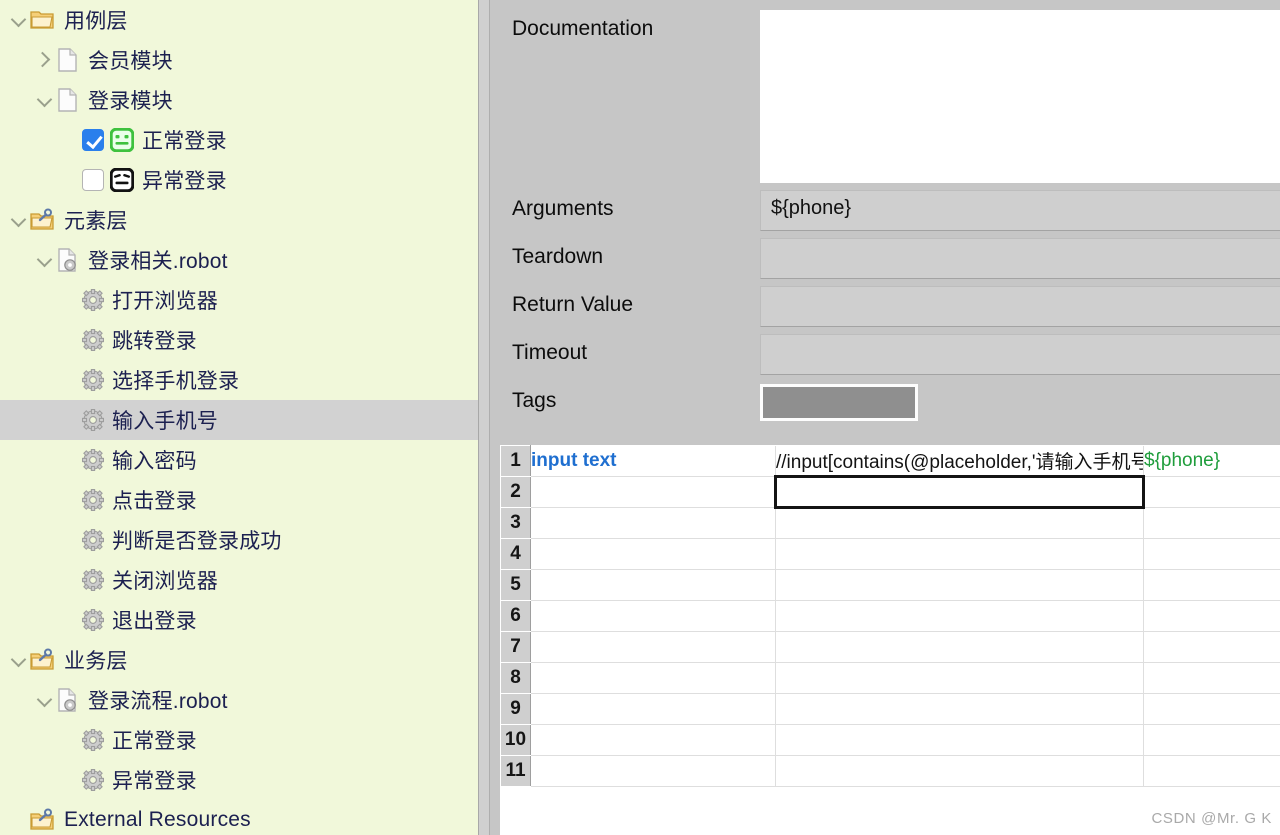 This screenshot has height=835, width=1280. I want to click on panel-divider, so click(484, 417).